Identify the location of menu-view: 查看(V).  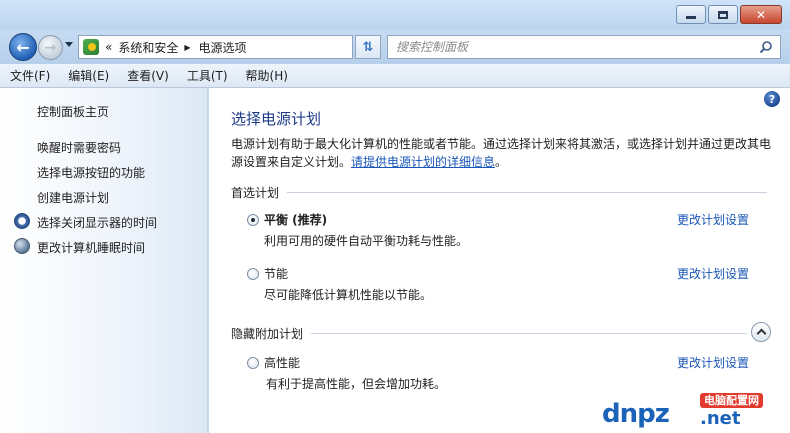
(148, 75).